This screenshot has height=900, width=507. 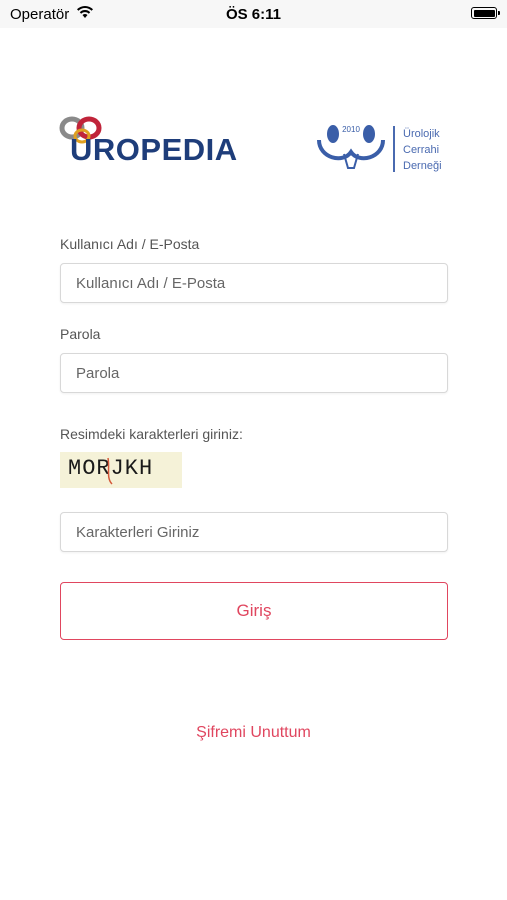 What do you see at coordinates (421, 150) in the screenshot?
I see `ucd-line-2: Cerrahi` at bounding box center [421, 150].